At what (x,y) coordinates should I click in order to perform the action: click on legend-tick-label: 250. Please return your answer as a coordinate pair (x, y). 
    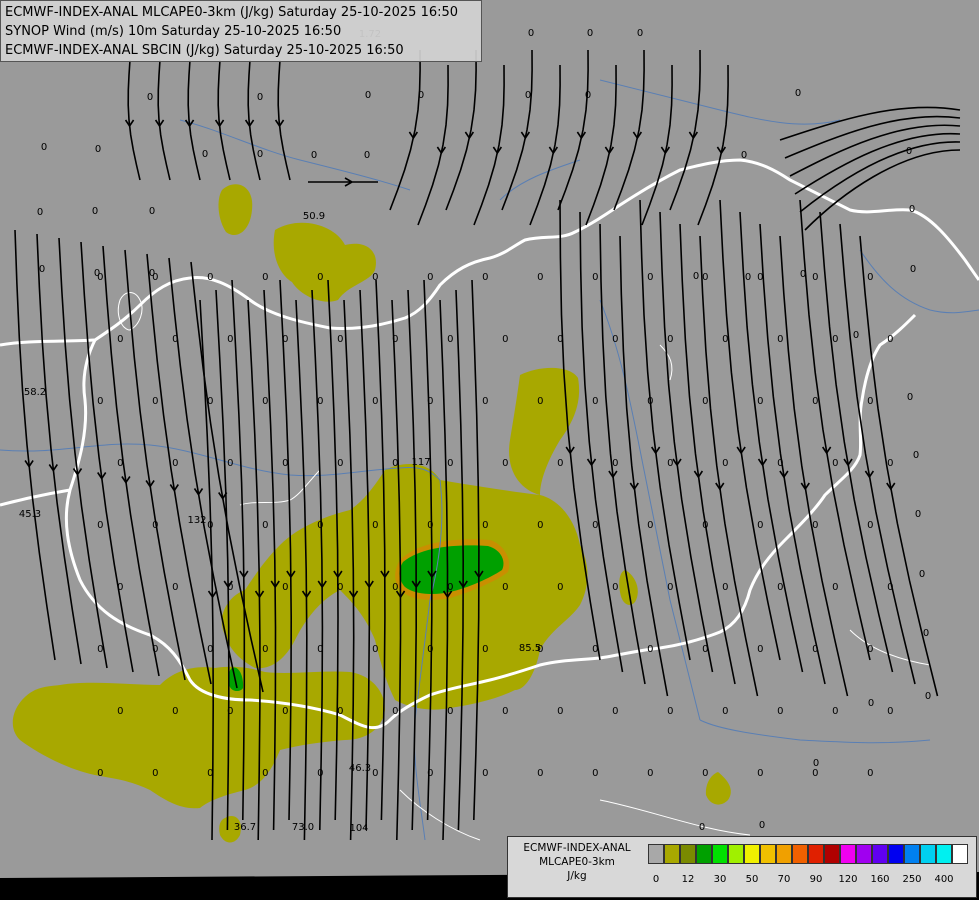
    Looking at the image, I should click on (912, 879).